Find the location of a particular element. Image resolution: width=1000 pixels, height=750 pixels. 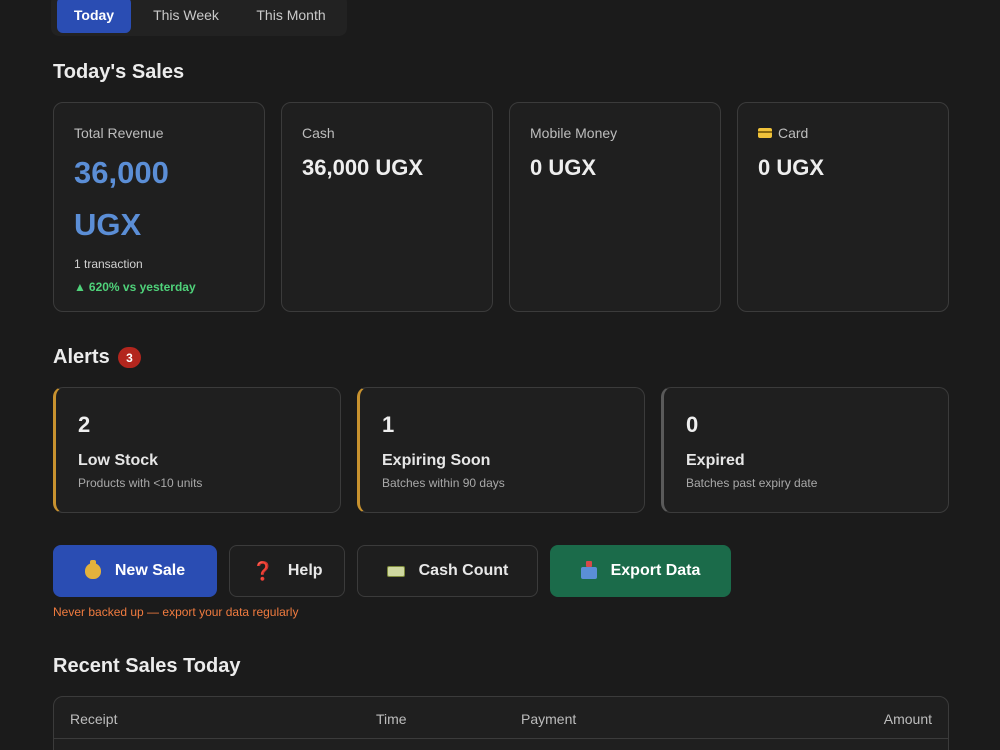

new-sale-label: New Sale is located at coordinates (150, 570).